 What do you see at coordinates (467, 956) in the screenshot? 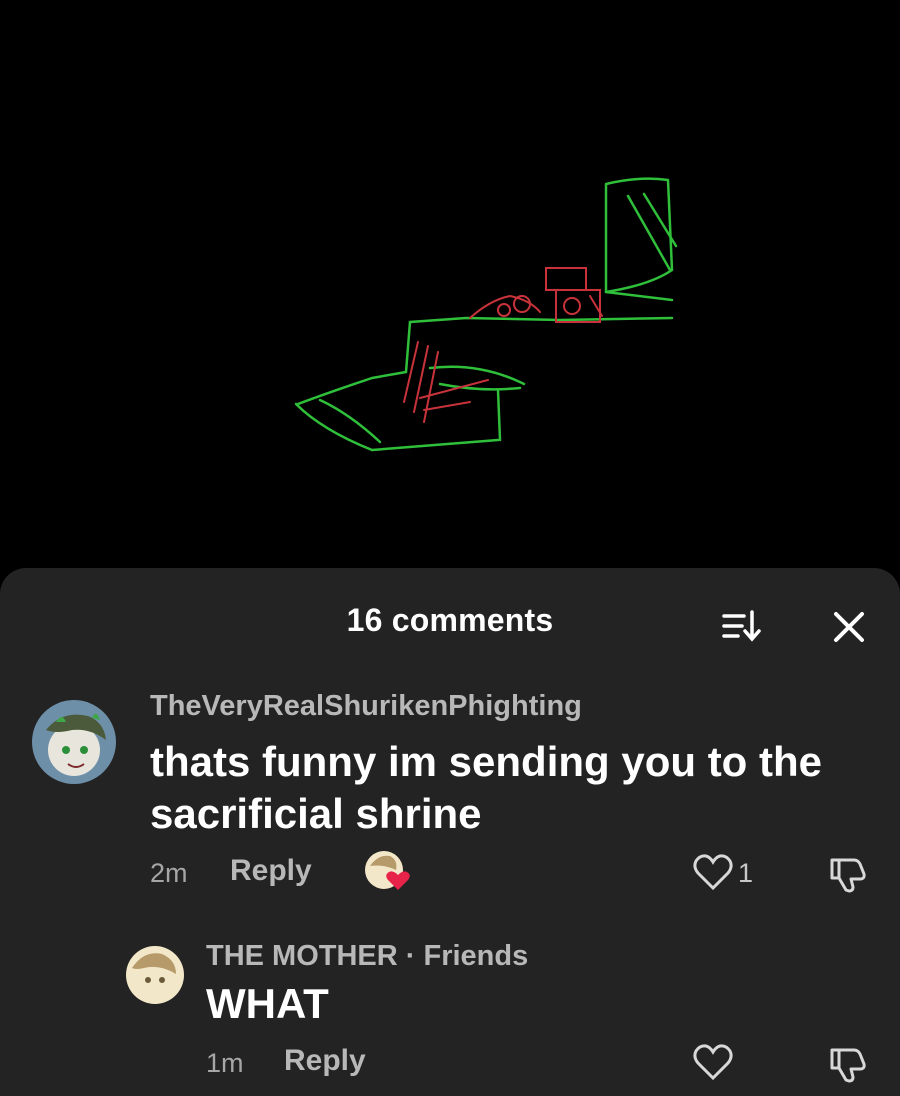
I see `friends-badge: · Friends` at bounding box center [467, 956].